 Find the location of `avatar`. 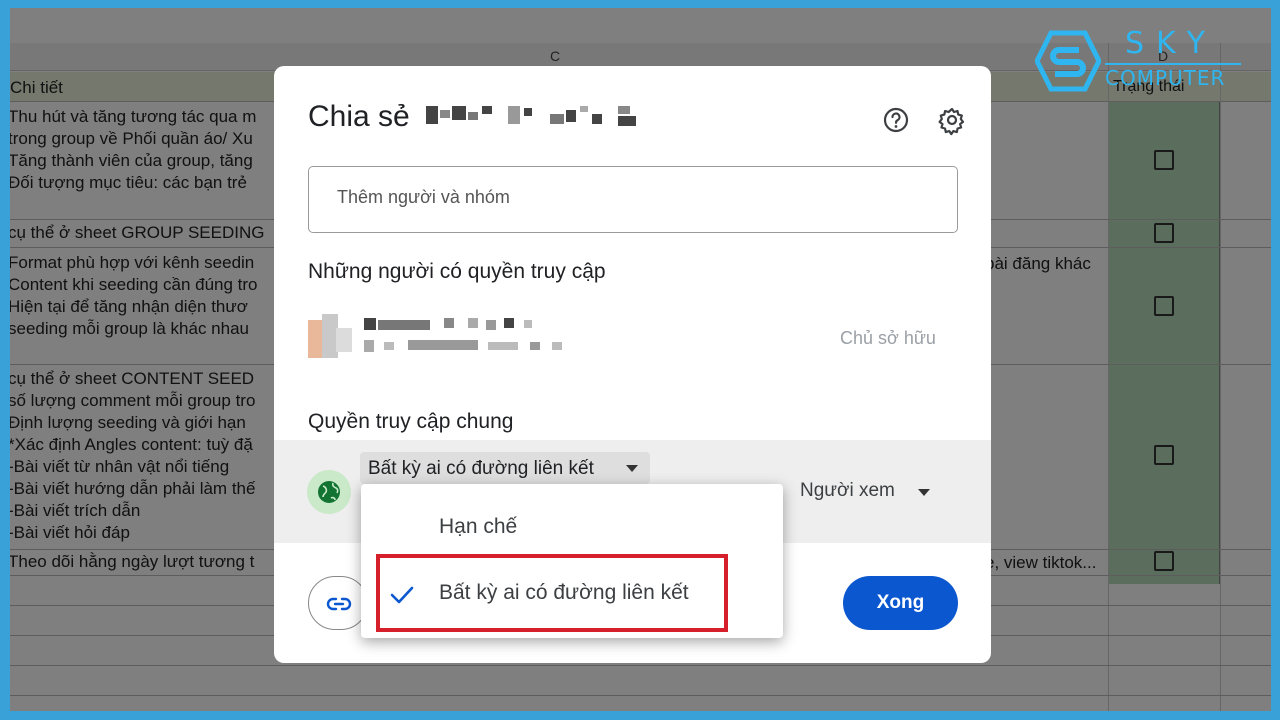

avatar is located at coordinates (331, 336).